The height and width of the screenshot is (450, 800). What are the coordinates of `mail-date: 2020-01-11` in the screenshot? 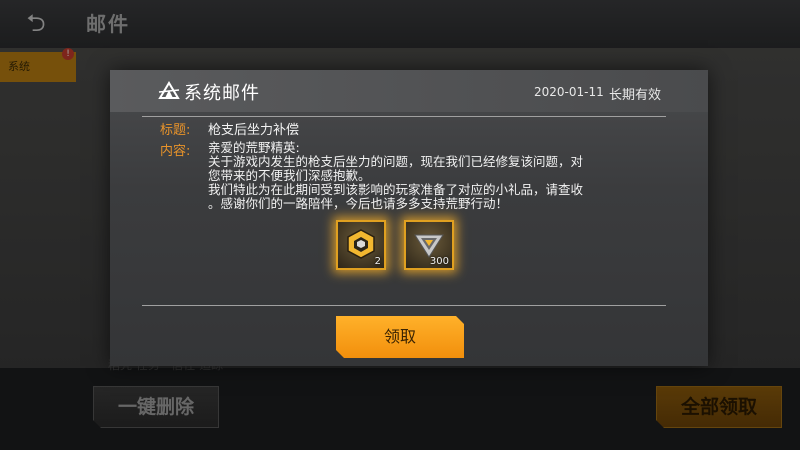 It's located at (569, 92).